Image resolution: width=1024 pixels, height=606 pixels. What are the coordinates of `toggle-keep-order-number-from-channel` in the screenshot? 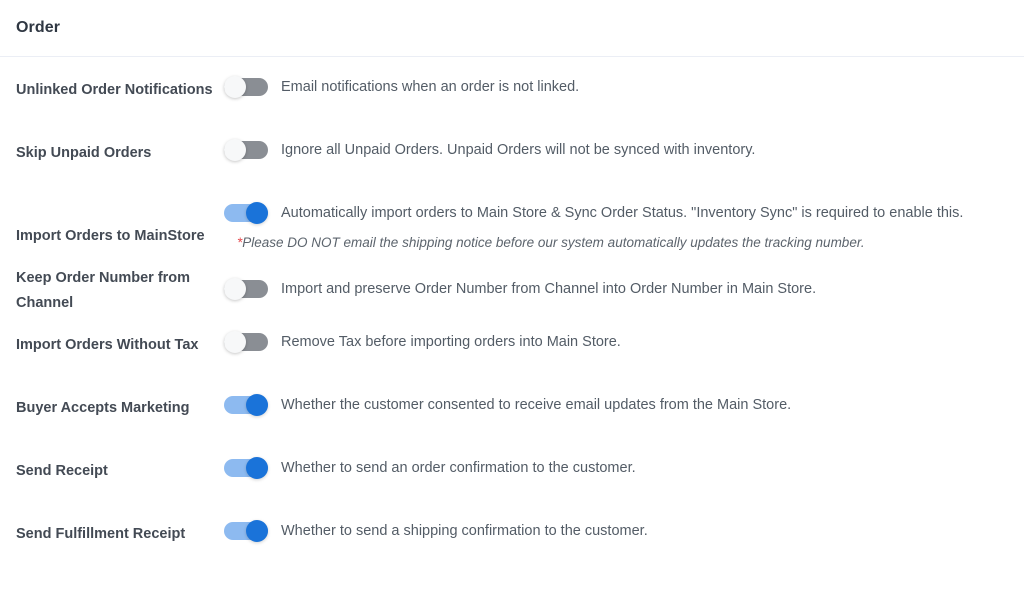 It's located at (246, 289).